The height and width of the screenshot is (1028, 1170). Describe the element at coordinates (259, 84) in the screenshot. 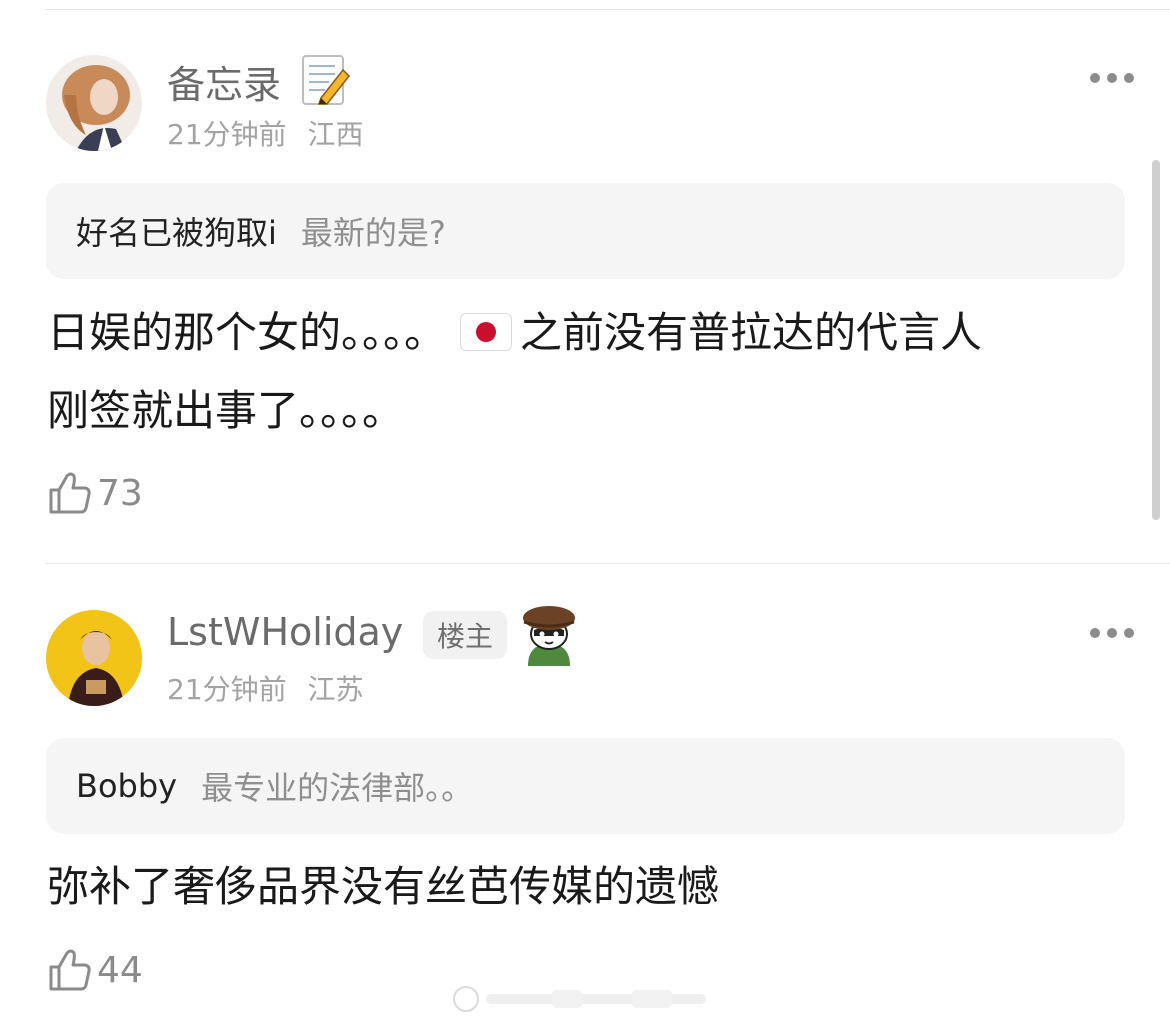

I see `username: 备忘录` at that location.